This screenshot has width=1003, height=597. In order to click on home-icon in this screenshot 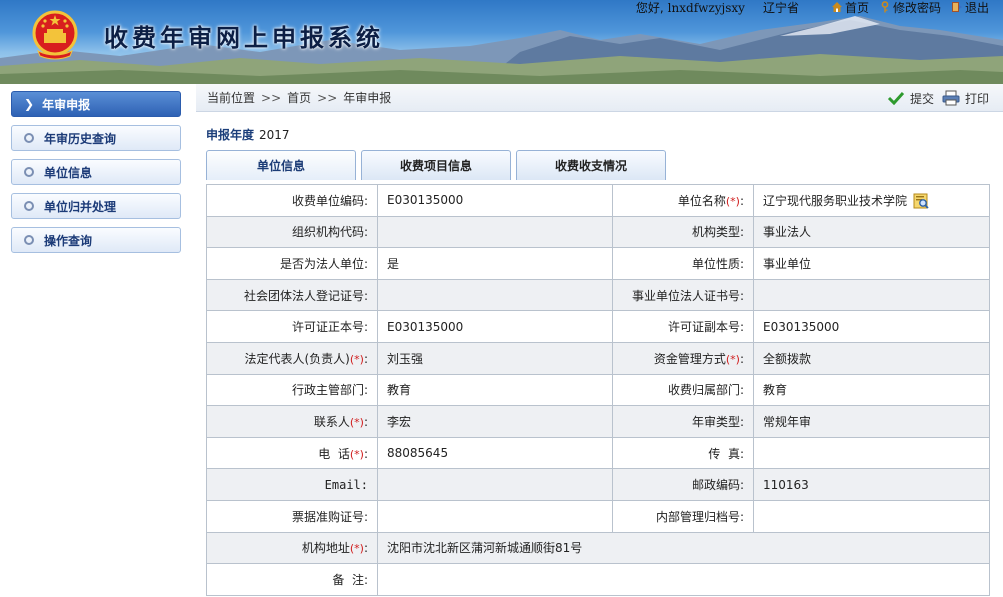, I will do `click(836, 7)`.